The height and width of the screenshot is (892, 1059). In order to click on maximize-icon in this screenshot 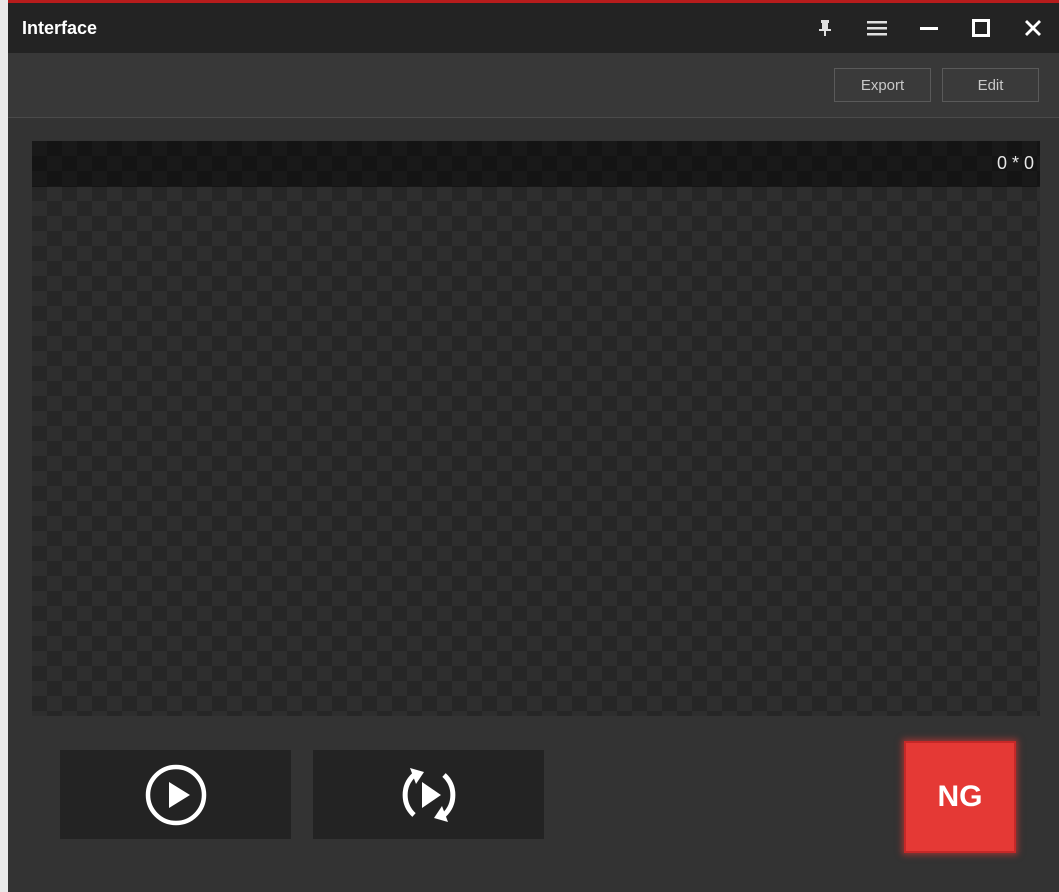, I will do `click(981, 28)`.